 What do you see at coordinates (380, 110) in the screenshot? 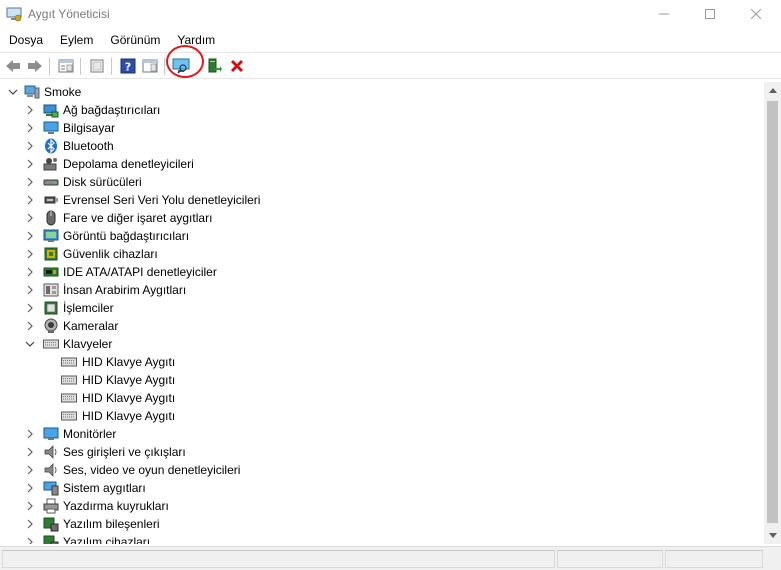
I see `tree-category: Ağ bağdaştırıcıları` at bounding box center [380, 110].